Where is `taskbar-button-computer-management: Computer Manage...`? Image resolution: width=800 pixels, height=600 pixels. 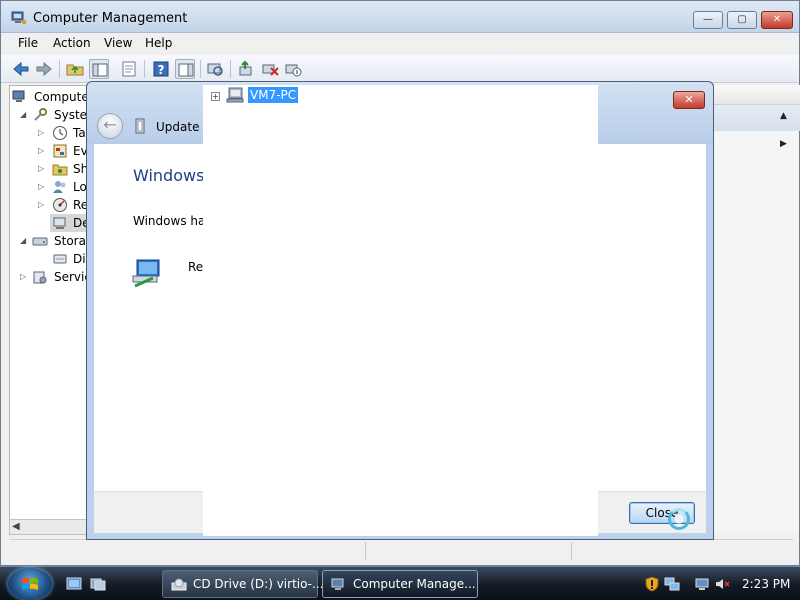
taskbar-button-computer-management: Computer Manage... is located at coordinates (400, 584).